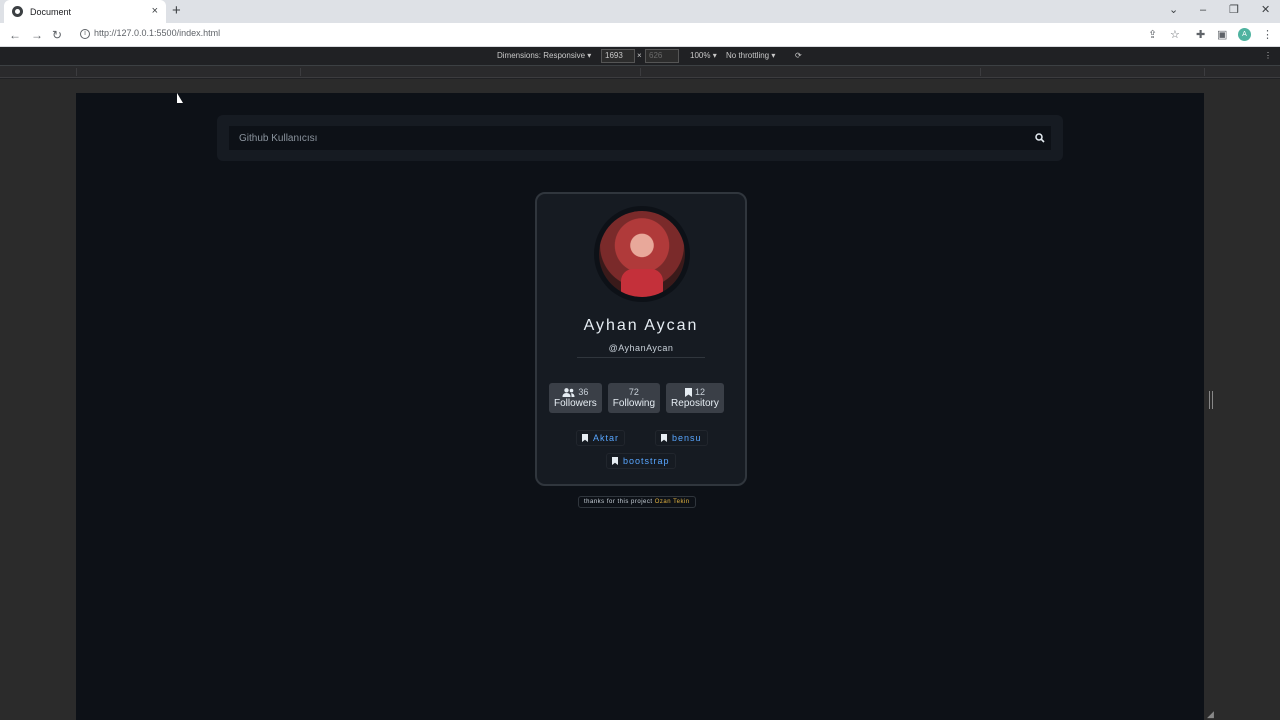 The height and width of the screenshot is (720, 1280). What do you see at coordinates (1152, 35) in the screenshot?
I see `share-icon: ⇪` at bounding box center [1152, 35].